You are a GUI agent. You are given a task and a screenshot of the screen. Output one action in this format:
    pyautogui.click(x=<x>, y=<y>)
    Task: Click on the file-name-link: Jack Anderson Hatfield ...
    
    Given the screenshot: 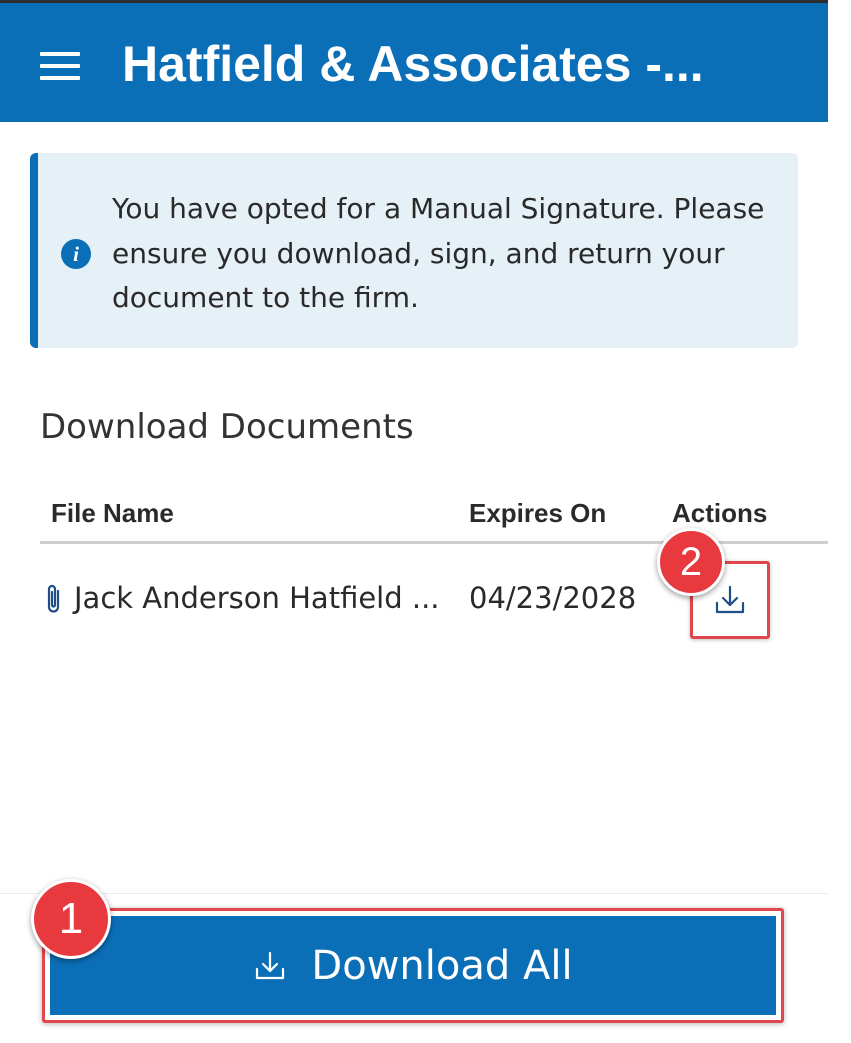 What is the action you would take?
    pyautogui.click(x=257, y=598)
    